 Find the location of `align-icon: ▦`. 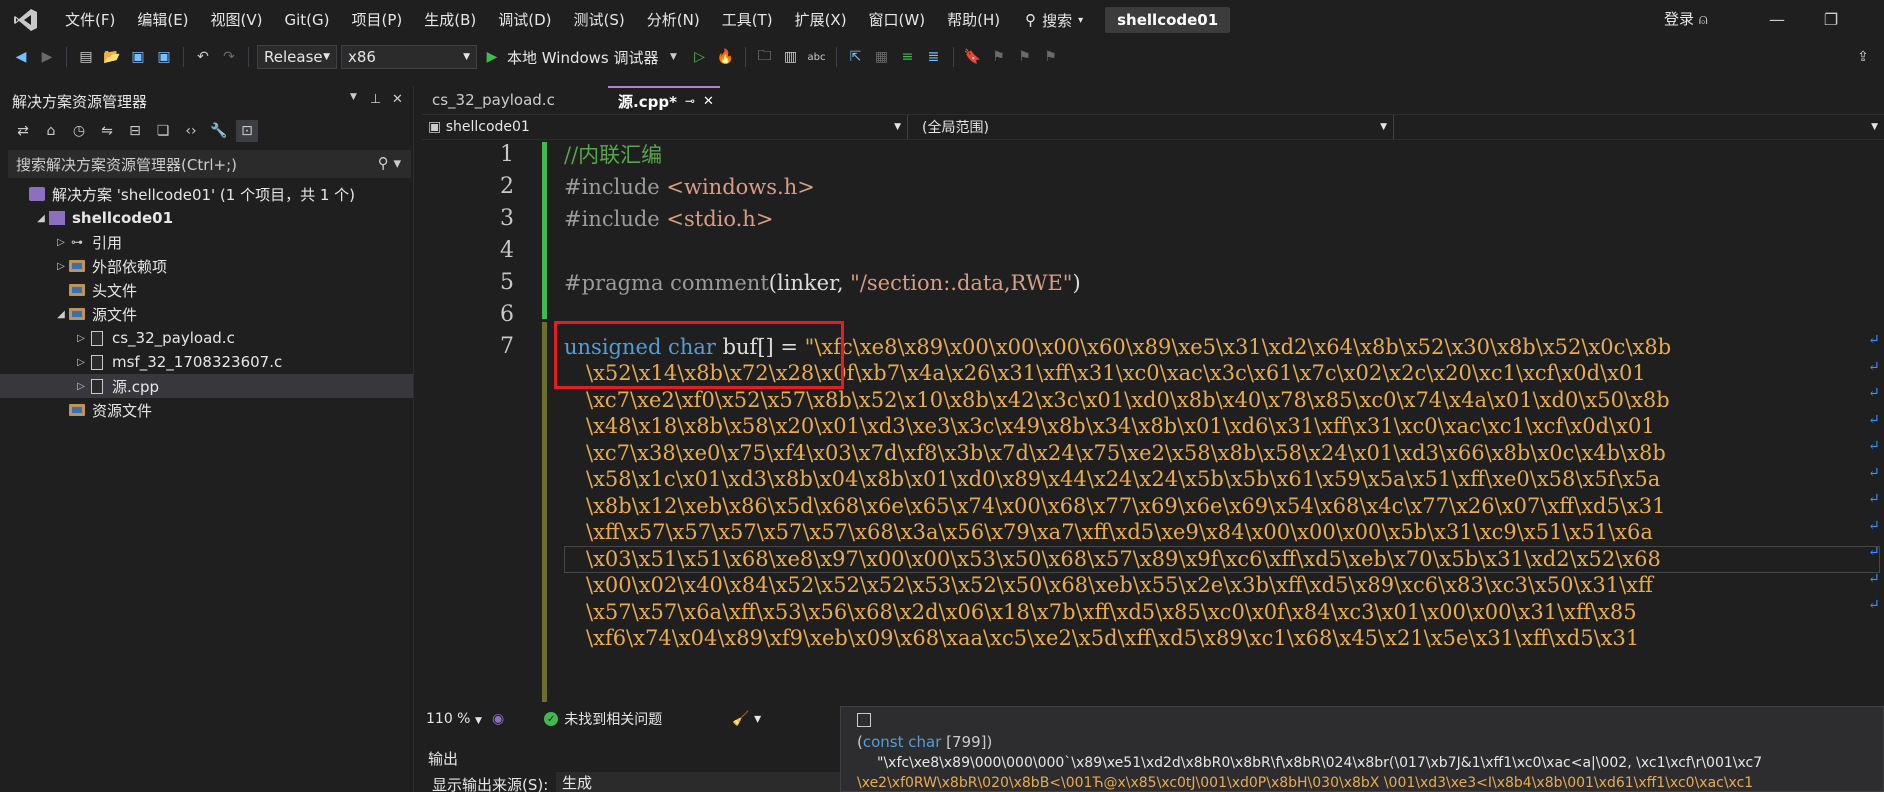

align-icon: ▦ is located at coordinates (882, 57).